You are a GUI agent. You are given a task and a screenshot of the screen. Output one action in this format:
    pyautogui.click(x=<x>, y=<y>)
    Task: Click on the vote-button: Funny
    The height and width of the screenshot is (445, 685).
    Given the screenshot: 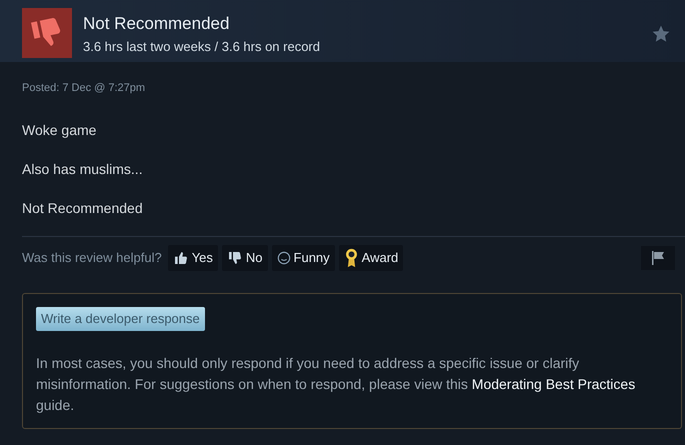 What is the action you would take?
    pyautogui.click(x=303, y=258)
    